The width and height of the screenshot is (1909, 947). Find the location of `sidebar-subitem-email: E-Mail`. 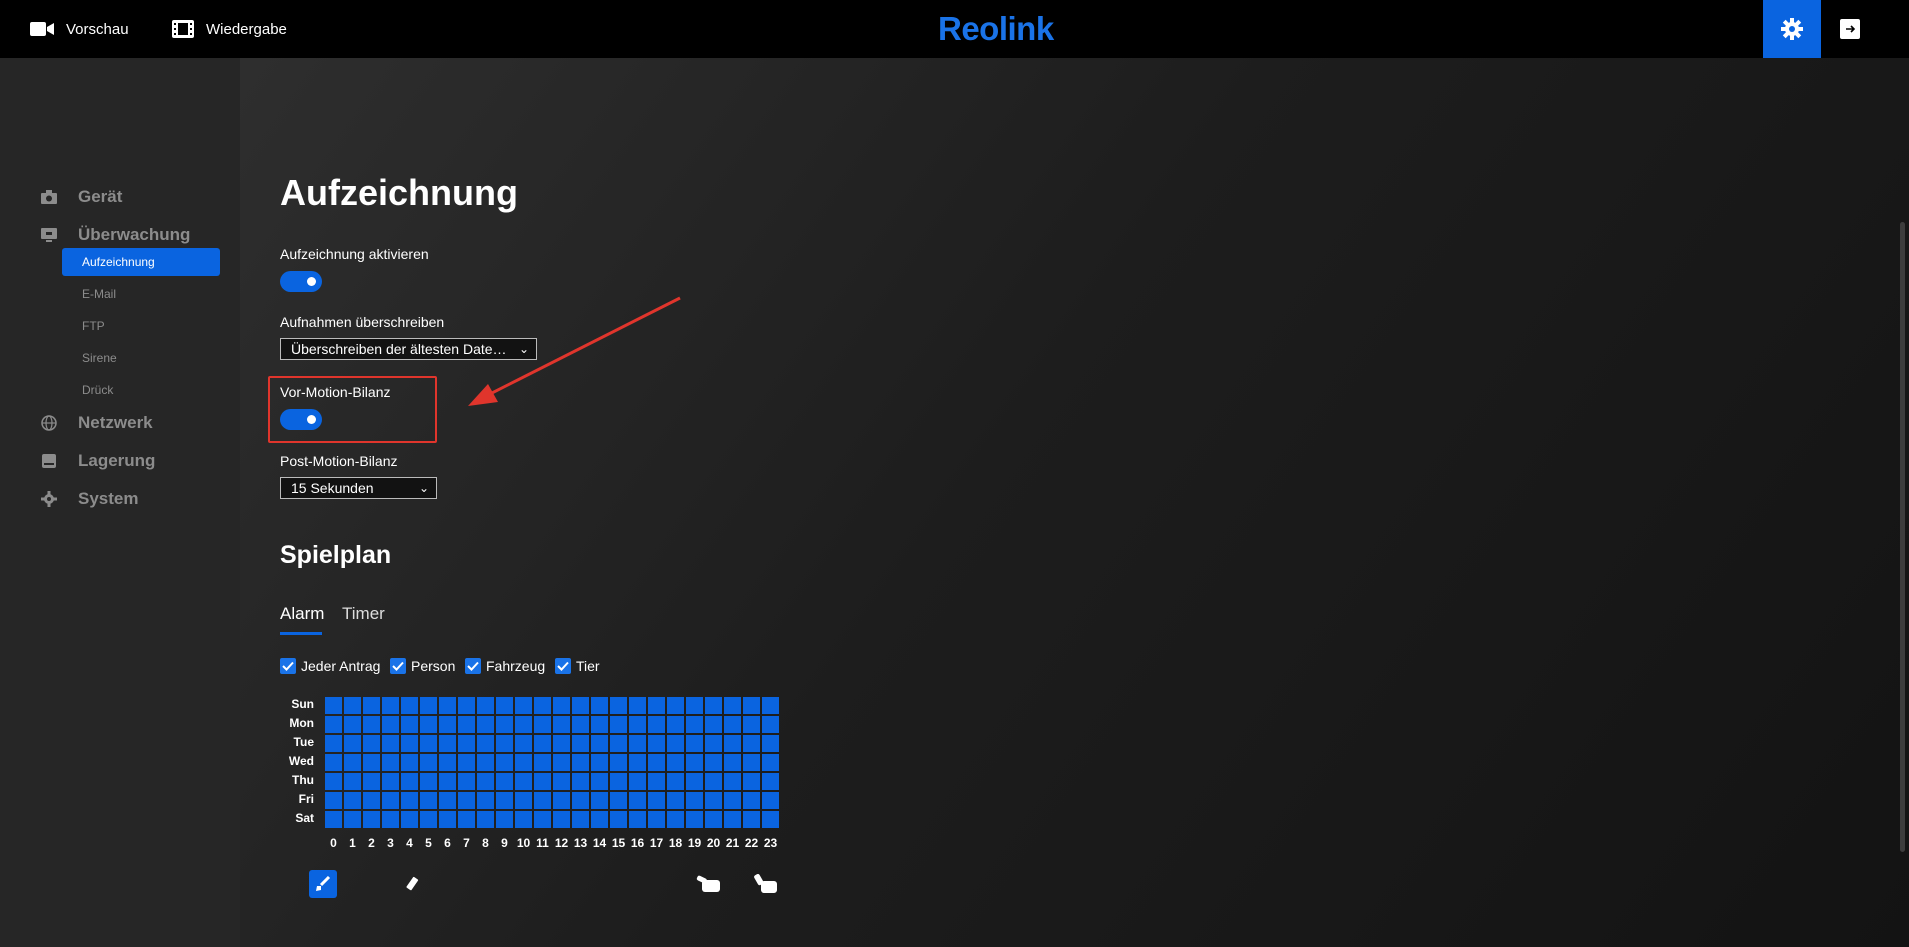

sidebar-subitem-email: E-Mail is located at coordinates (141, 294).